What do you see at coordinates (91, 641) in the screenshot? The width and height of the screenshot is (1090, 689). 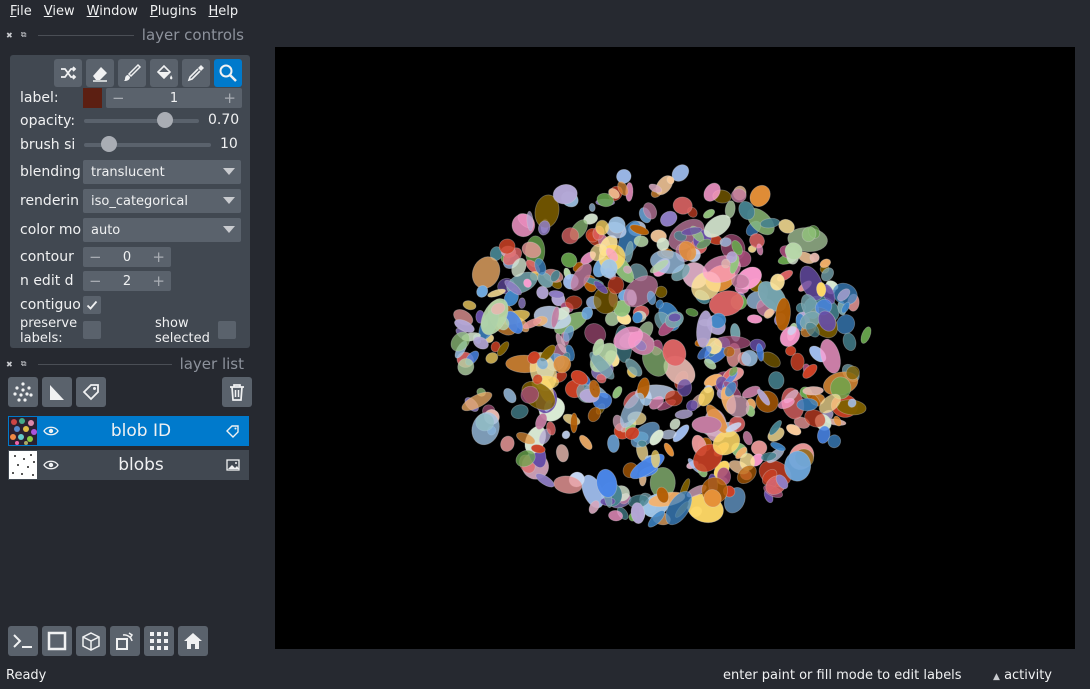 I see `roll-dimensions-button` at bounding box center [91, 641].